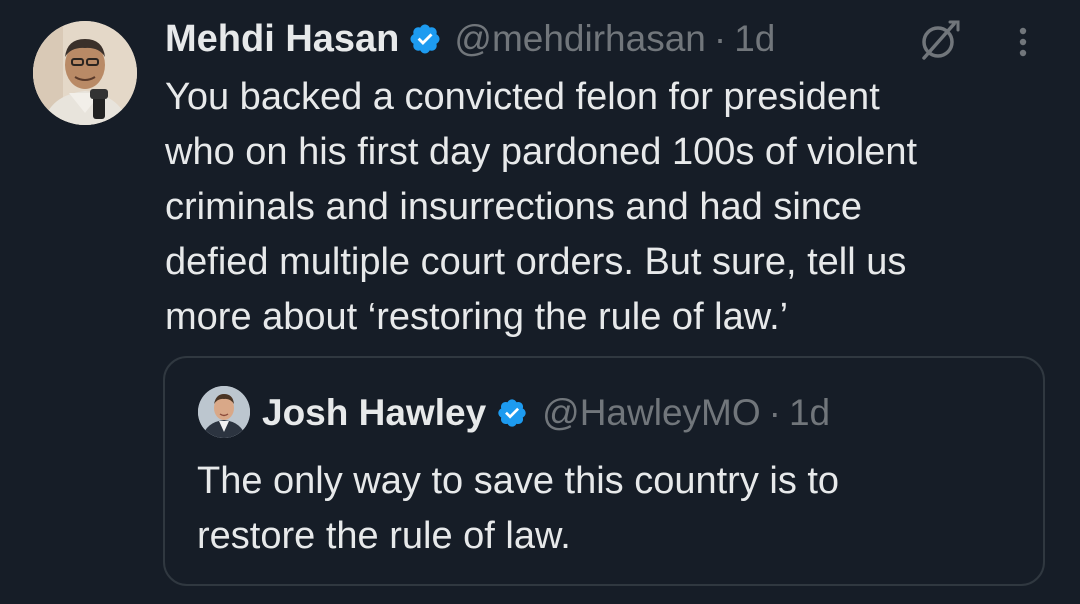 This screenshot has width=1080, height=604. Describe the element at coordinates (1023, 42) in the screenshot. I see `more-options-icon` at that location.